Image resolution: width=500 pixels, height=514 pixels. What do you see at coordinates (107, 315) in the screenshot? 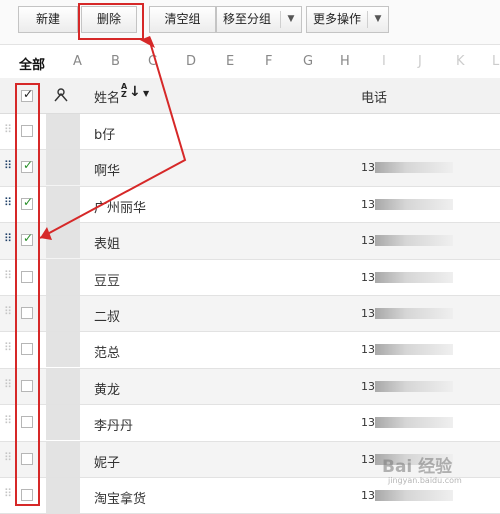
I see `contact-name: 二叔` at bounding box center [107, 315].